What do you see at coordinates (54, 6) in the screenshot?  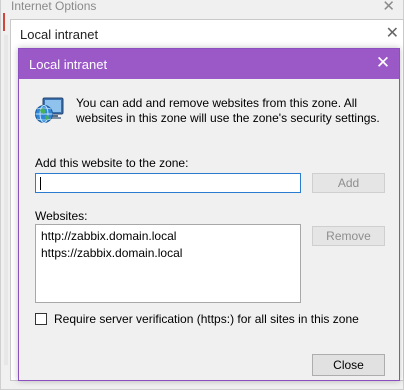 I see `internet-options-title: Internet Options` at bounding box center [54, 6].